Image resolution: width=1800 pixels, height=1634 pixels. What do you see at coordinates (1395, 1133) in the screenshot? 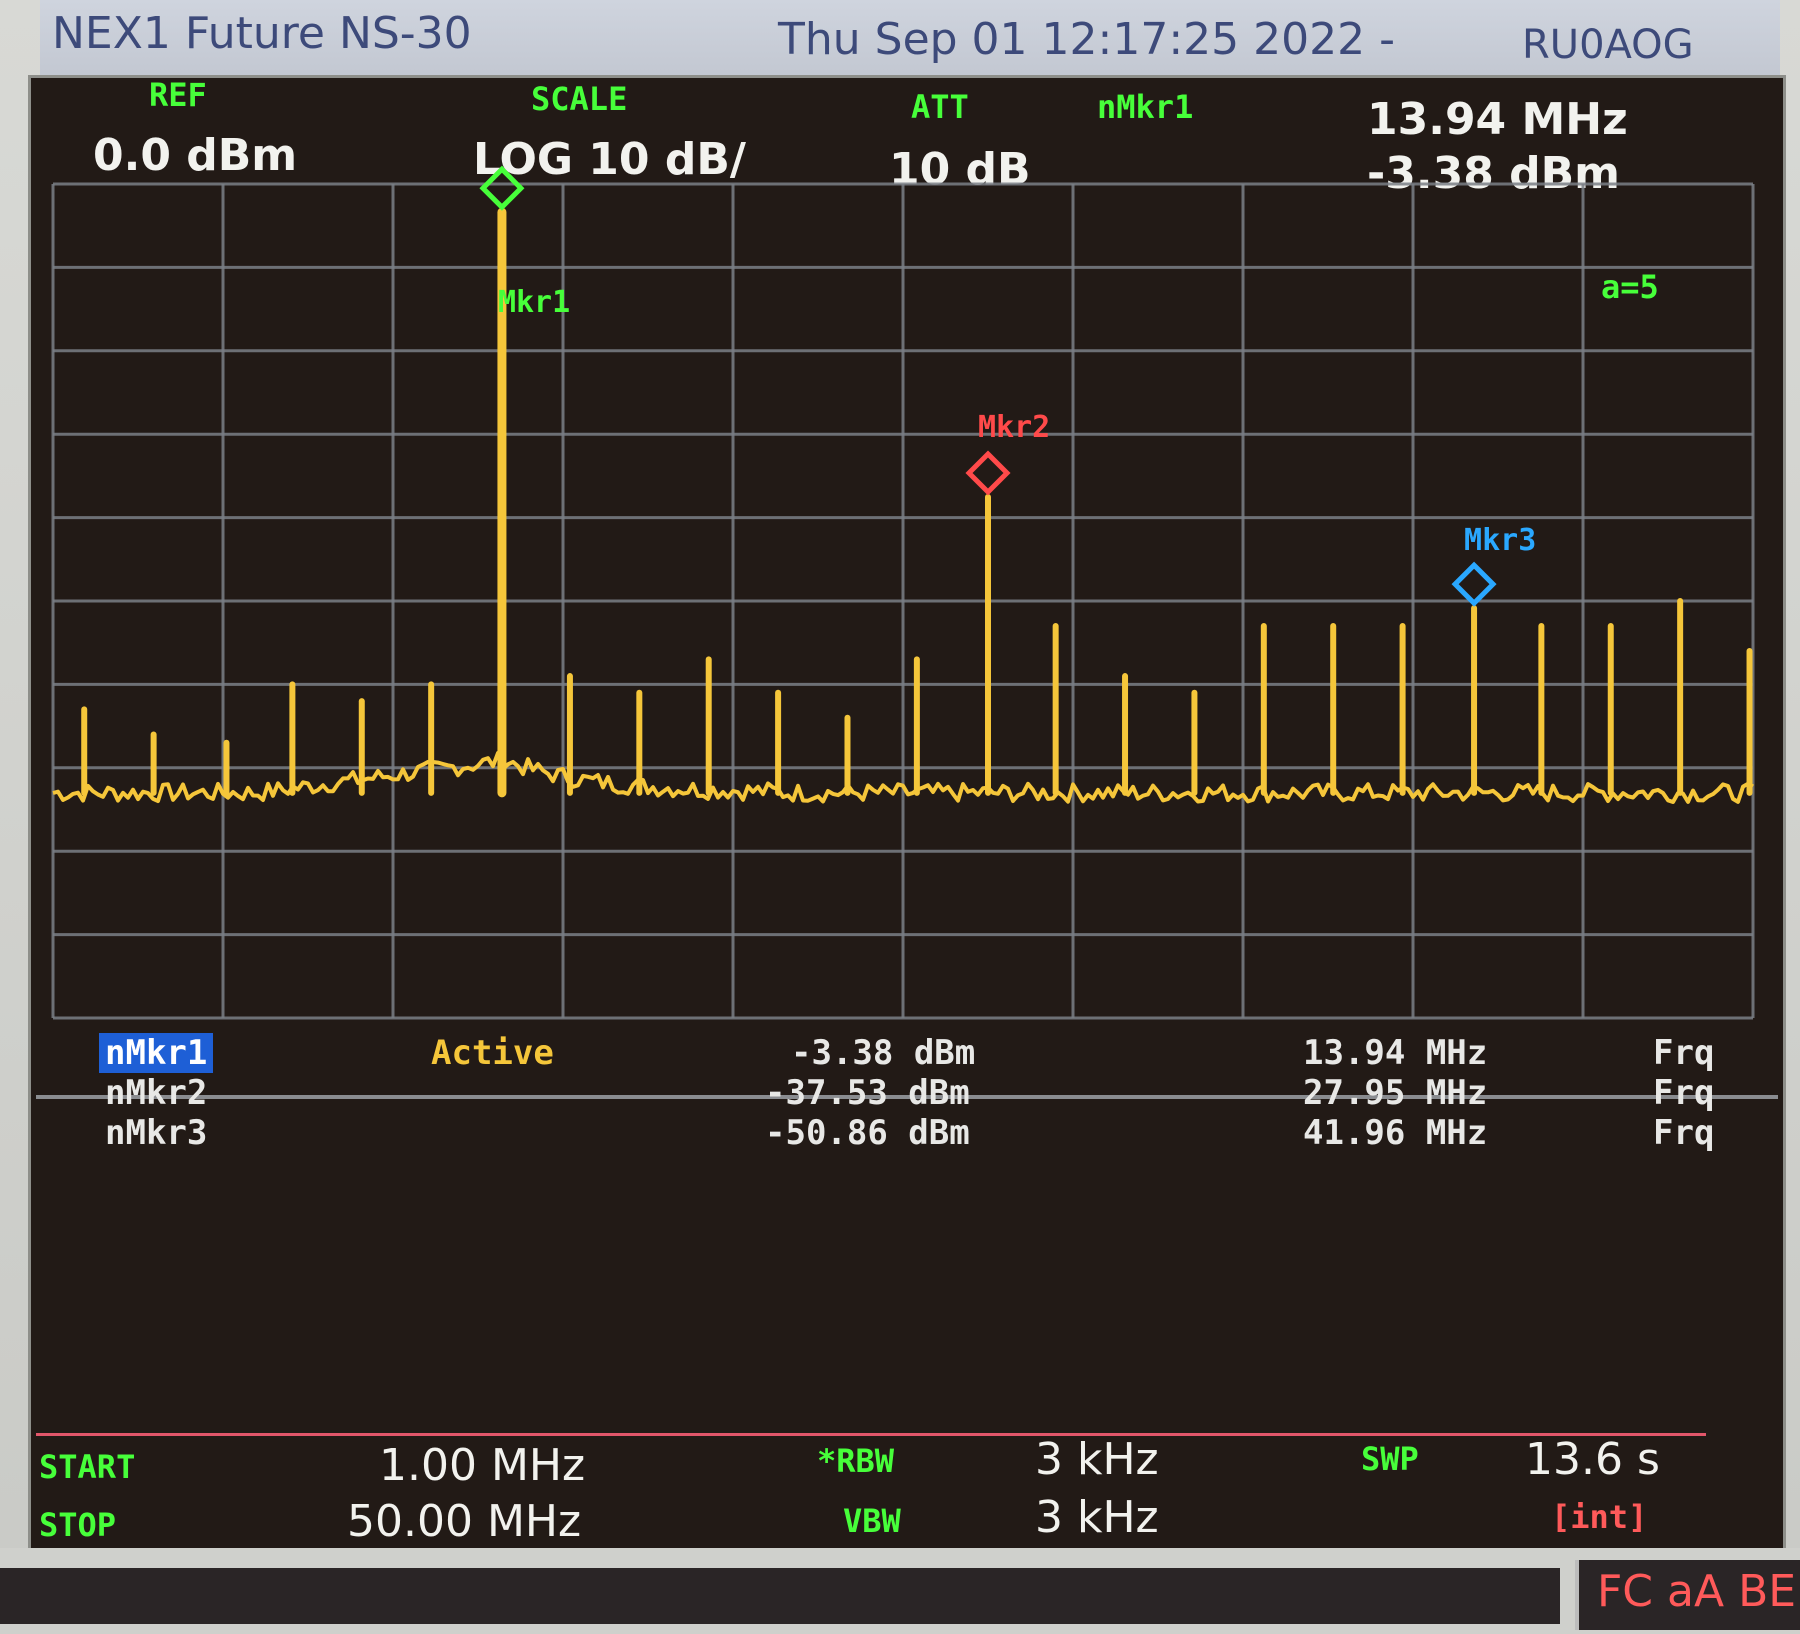
I see `marker-freq: 41.96 MHz` at bounding box center [1395, 1133].